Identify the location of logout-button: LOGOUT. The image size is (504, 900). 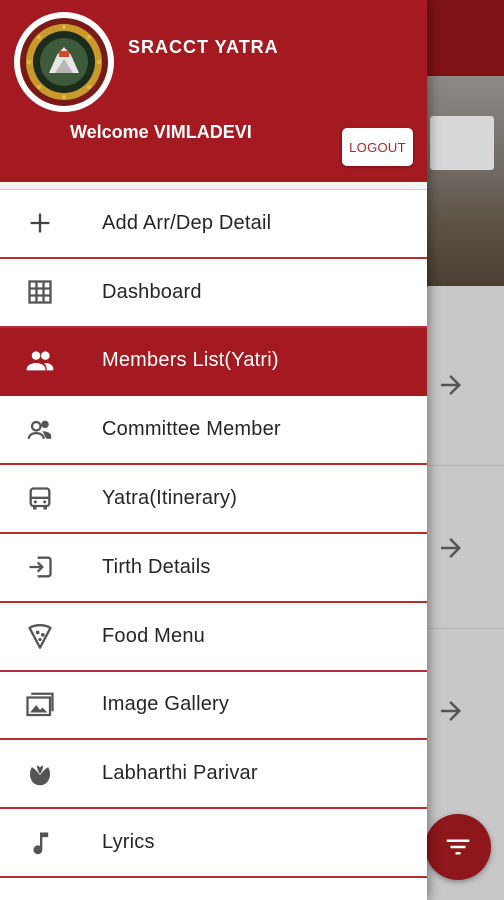
(377, 147).